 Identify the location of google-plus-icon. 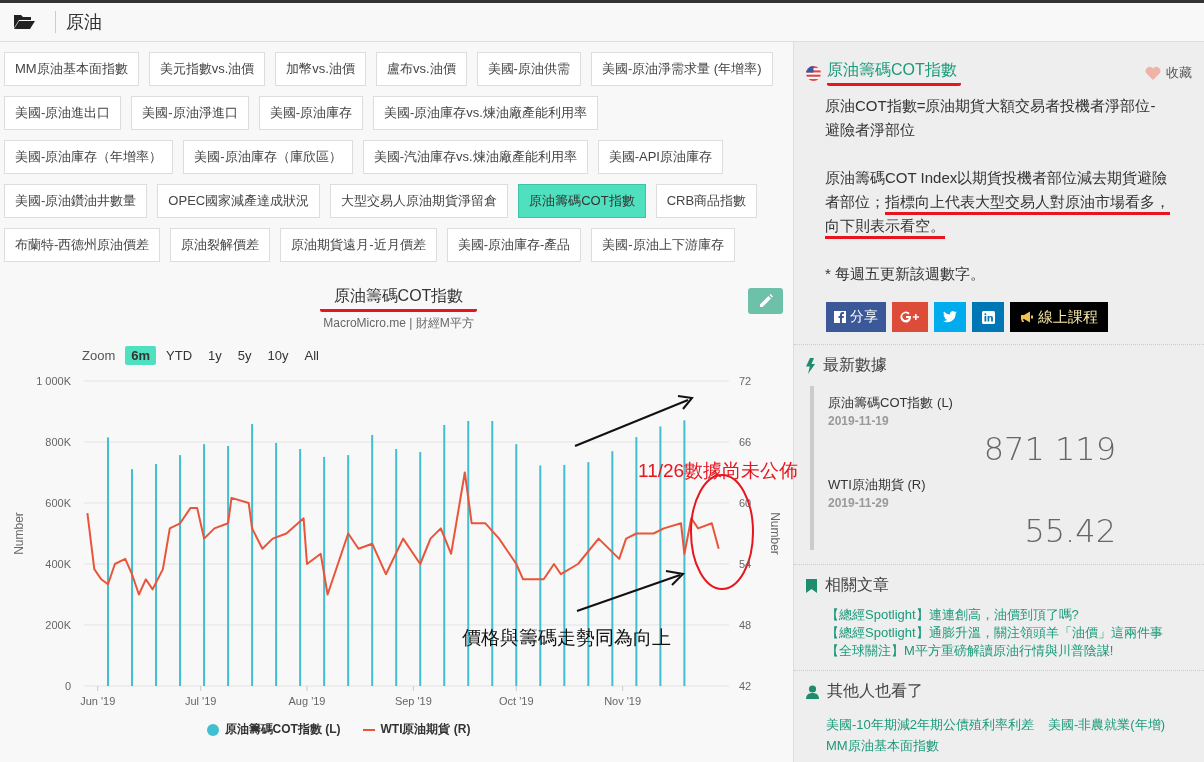
(910, 317).